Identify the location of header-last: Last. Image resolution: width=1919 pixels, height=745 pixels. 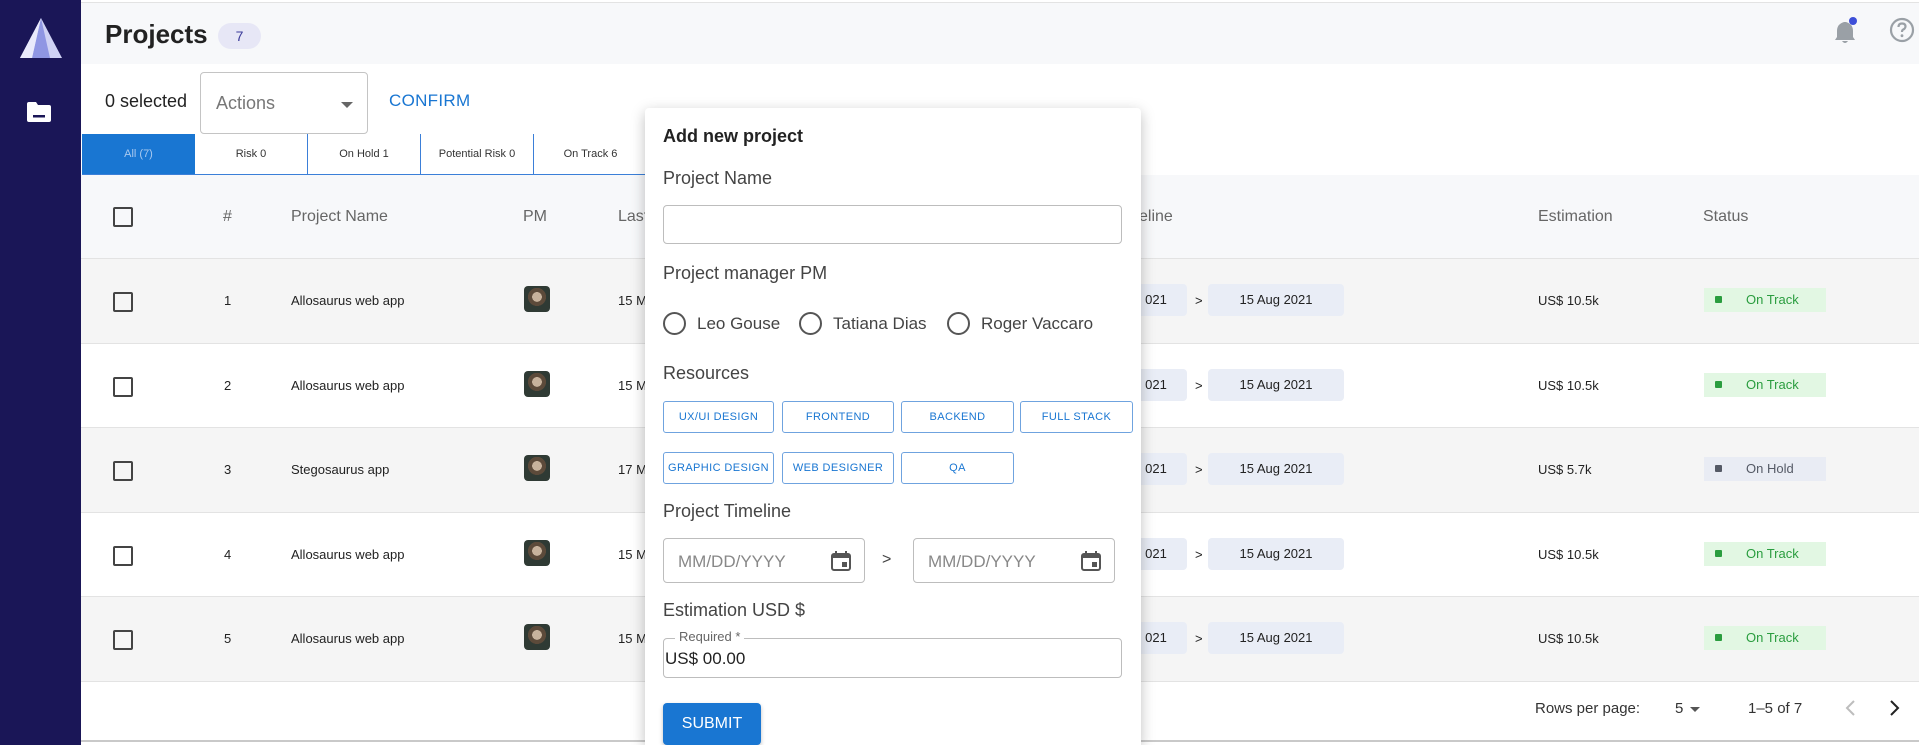
(633, 217).